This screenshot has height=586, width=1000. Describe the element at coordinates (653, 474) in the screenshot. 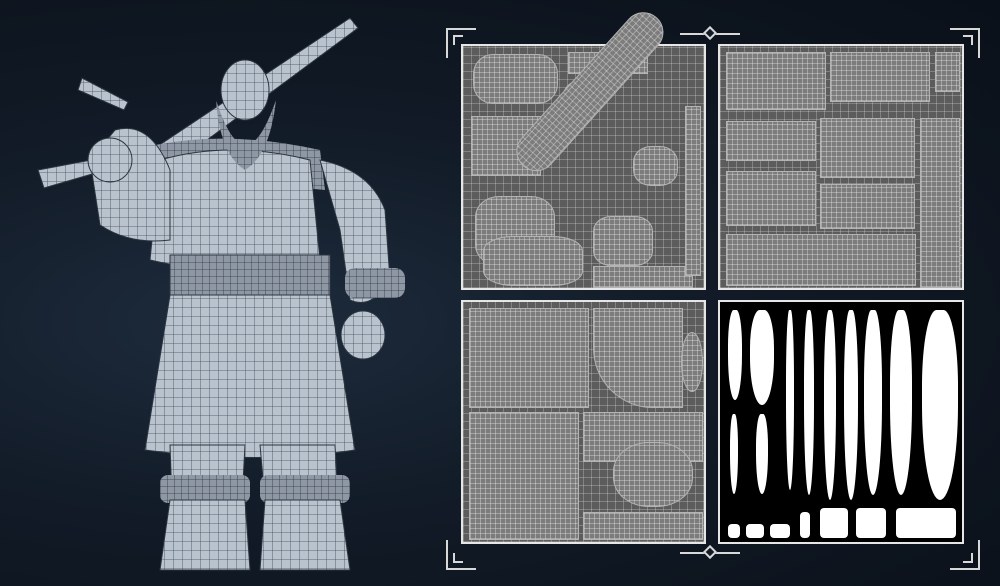

I see `uv-island-head` at that location.